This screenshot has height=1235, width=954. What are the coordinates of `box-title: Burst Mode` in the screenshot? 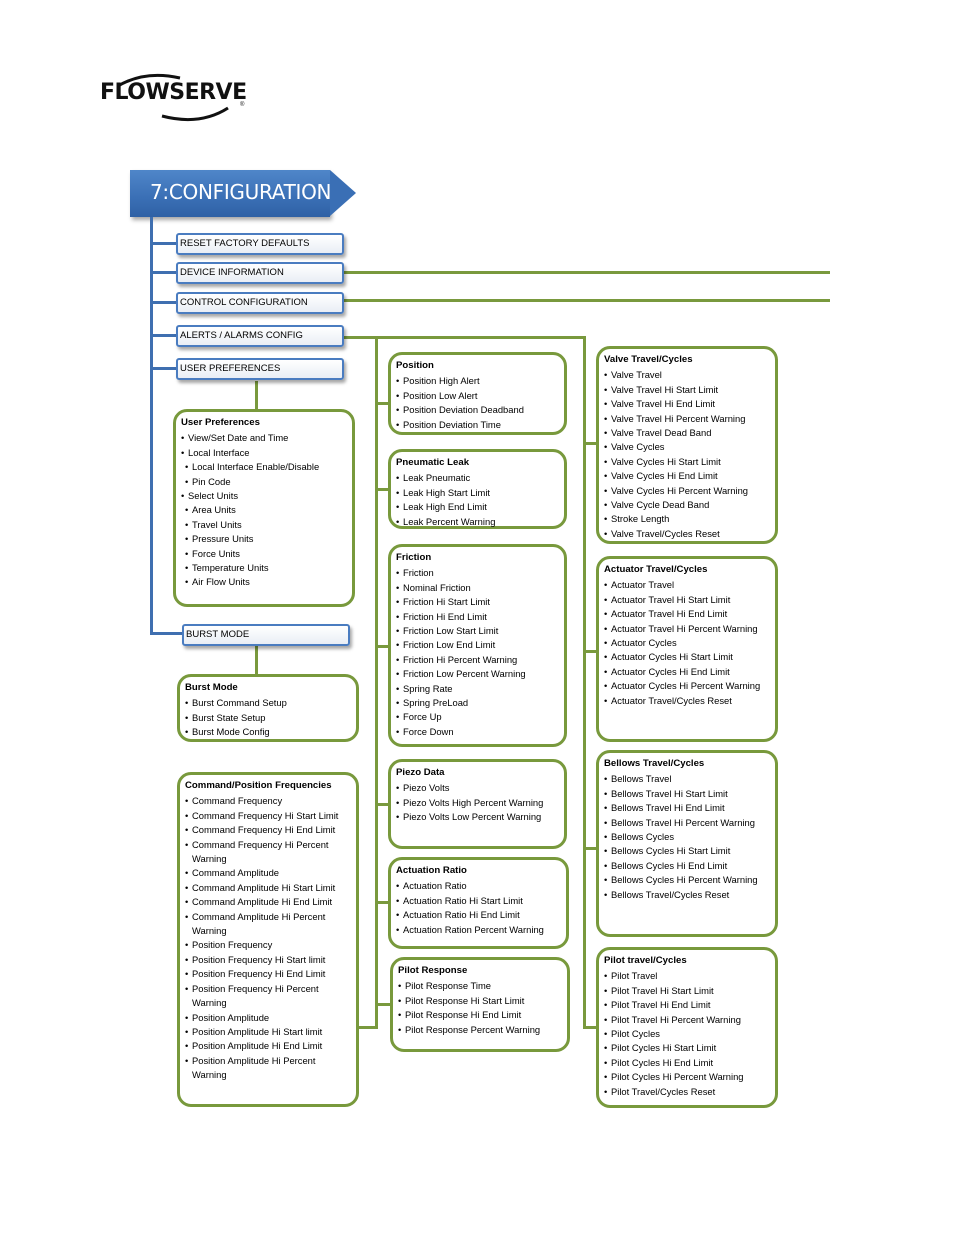 It's located at (211, 687).